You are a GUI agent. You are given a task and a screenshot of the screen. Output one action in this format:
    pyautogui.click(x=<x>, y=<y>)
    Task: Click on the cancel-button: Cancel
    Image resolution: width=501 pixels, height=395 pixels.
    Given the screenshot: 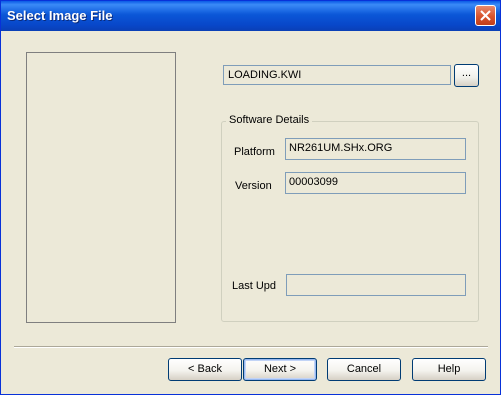 What is the action you would take?
    pyautogui.click(x=364, y=369)
    